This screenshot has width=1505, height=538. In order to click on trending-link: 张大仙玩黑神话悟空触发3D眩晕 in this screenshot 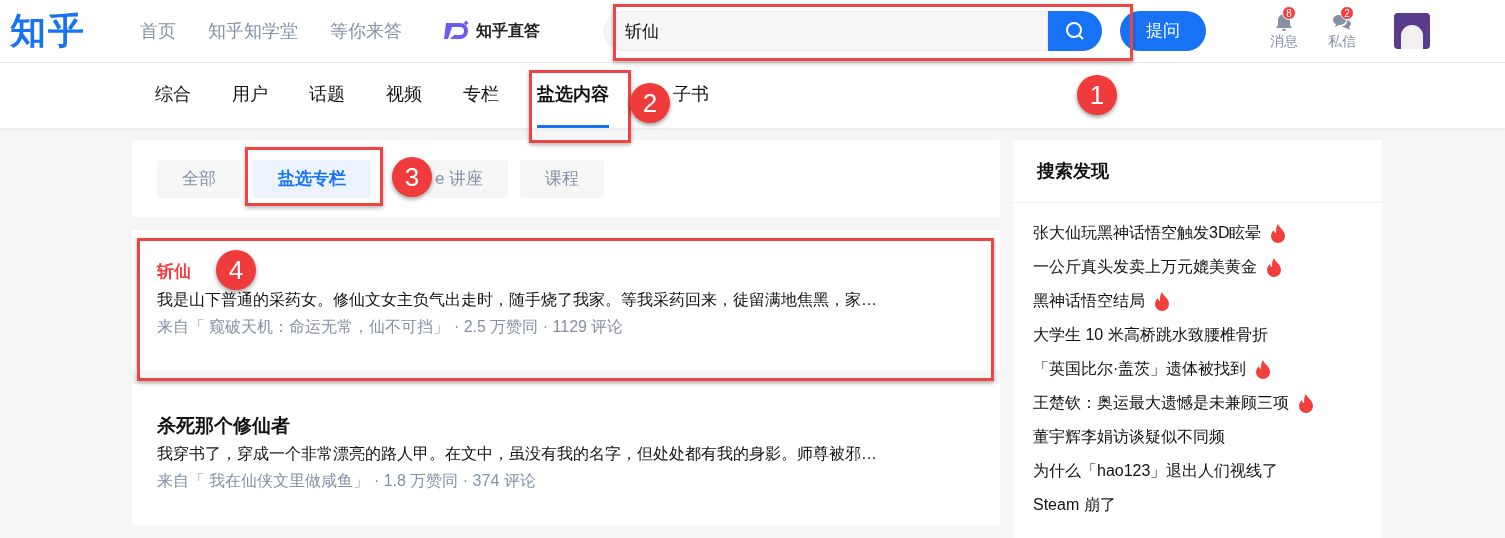, I will do `click(1147, 233)`.